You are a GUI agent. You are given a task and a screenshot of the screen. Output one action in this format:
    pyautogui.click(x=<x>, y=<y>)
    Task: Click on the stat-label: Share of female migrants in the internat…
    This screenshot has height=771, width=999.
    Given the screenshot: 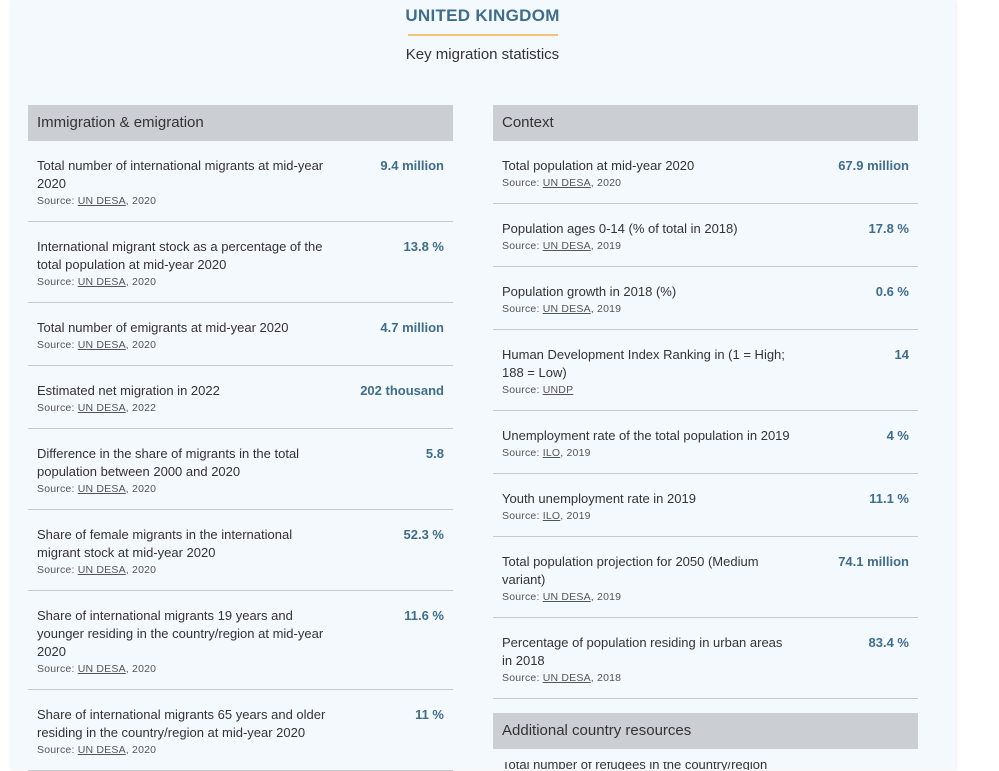 What is the action you would take?
    pyautogui.click(x=165, y=543)
    